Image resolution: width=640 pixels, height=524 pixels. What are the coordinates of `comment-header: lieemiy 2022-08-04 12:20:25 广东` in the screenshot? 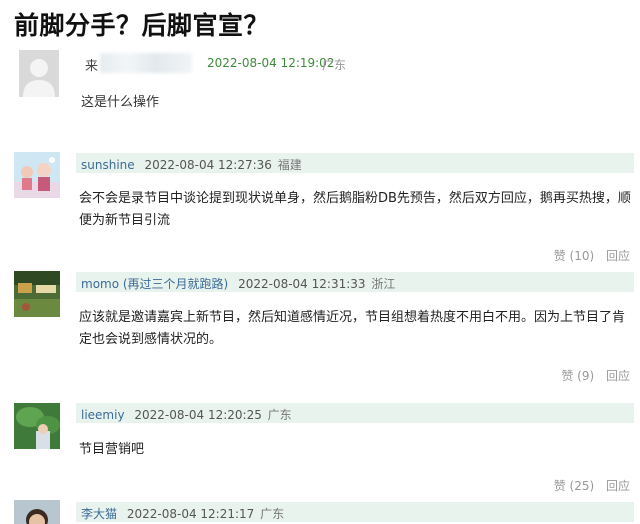 It's located at (186, 414).